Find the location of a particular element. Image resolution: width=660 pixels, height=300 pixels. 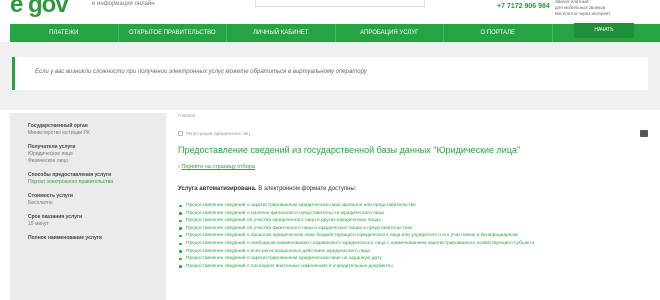

sidebar-value: Министерство юстиции РК is located at coordinates (59, 133).